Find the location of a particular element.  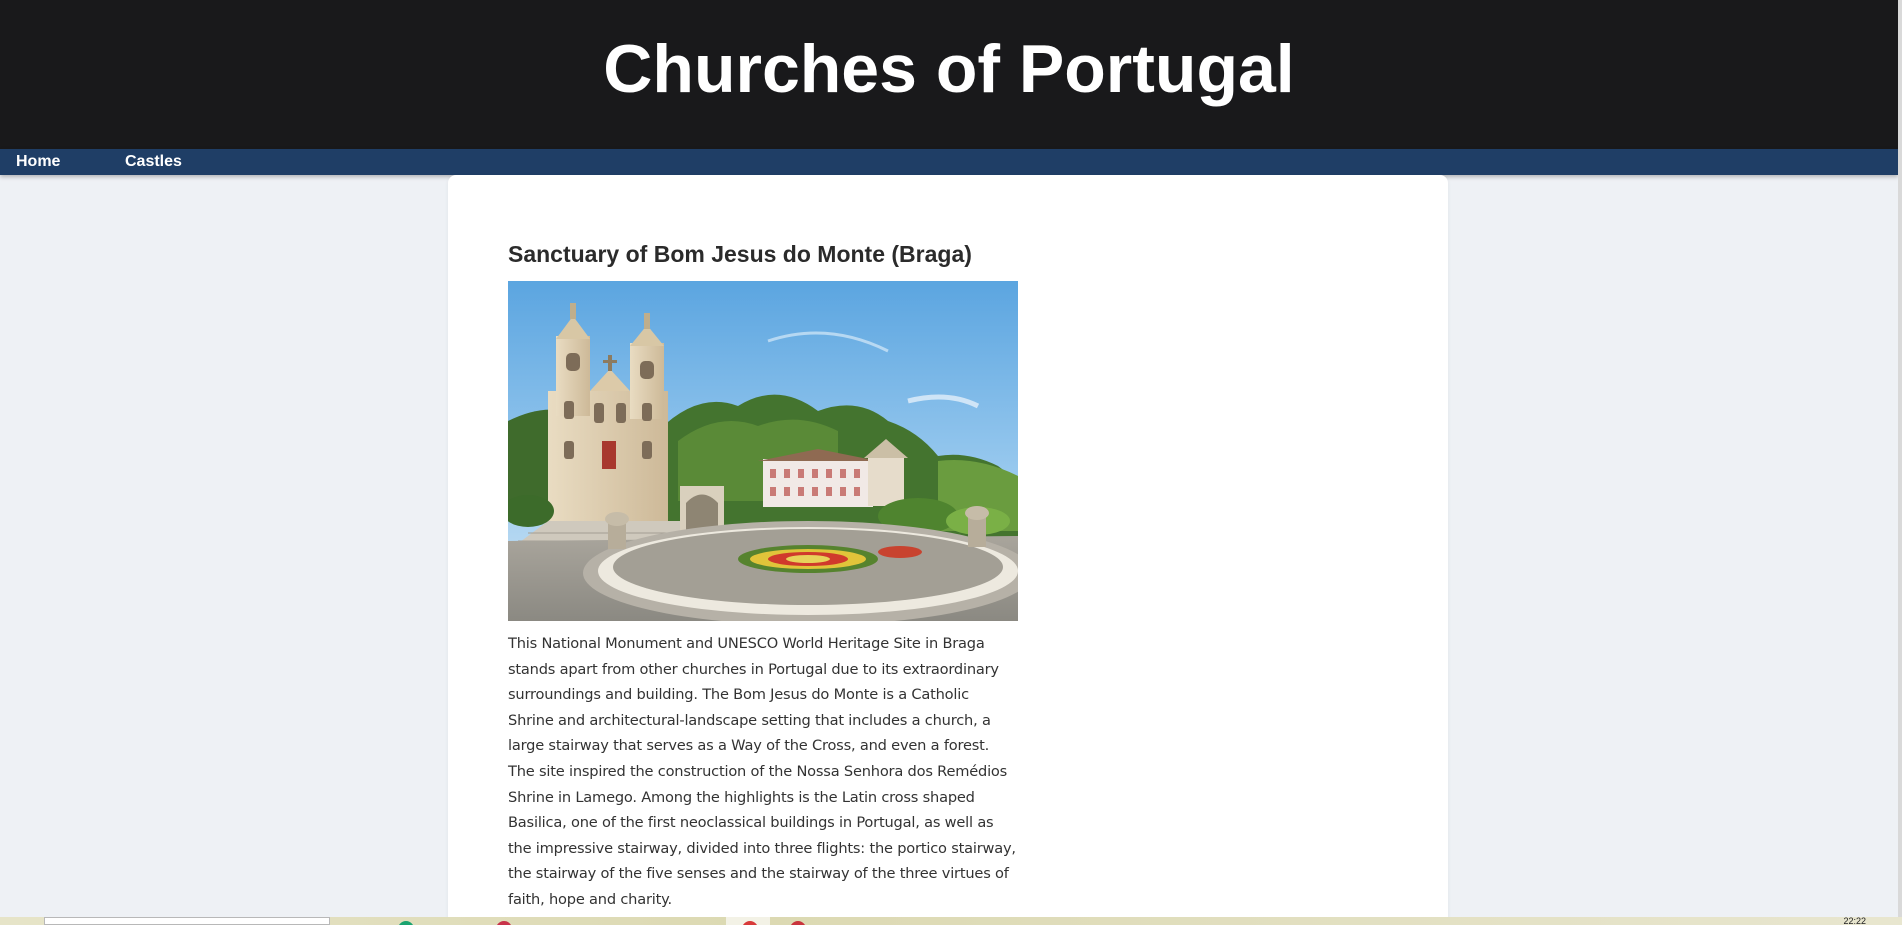

main-nav: Home Castles is located at coordinates (949, 162).